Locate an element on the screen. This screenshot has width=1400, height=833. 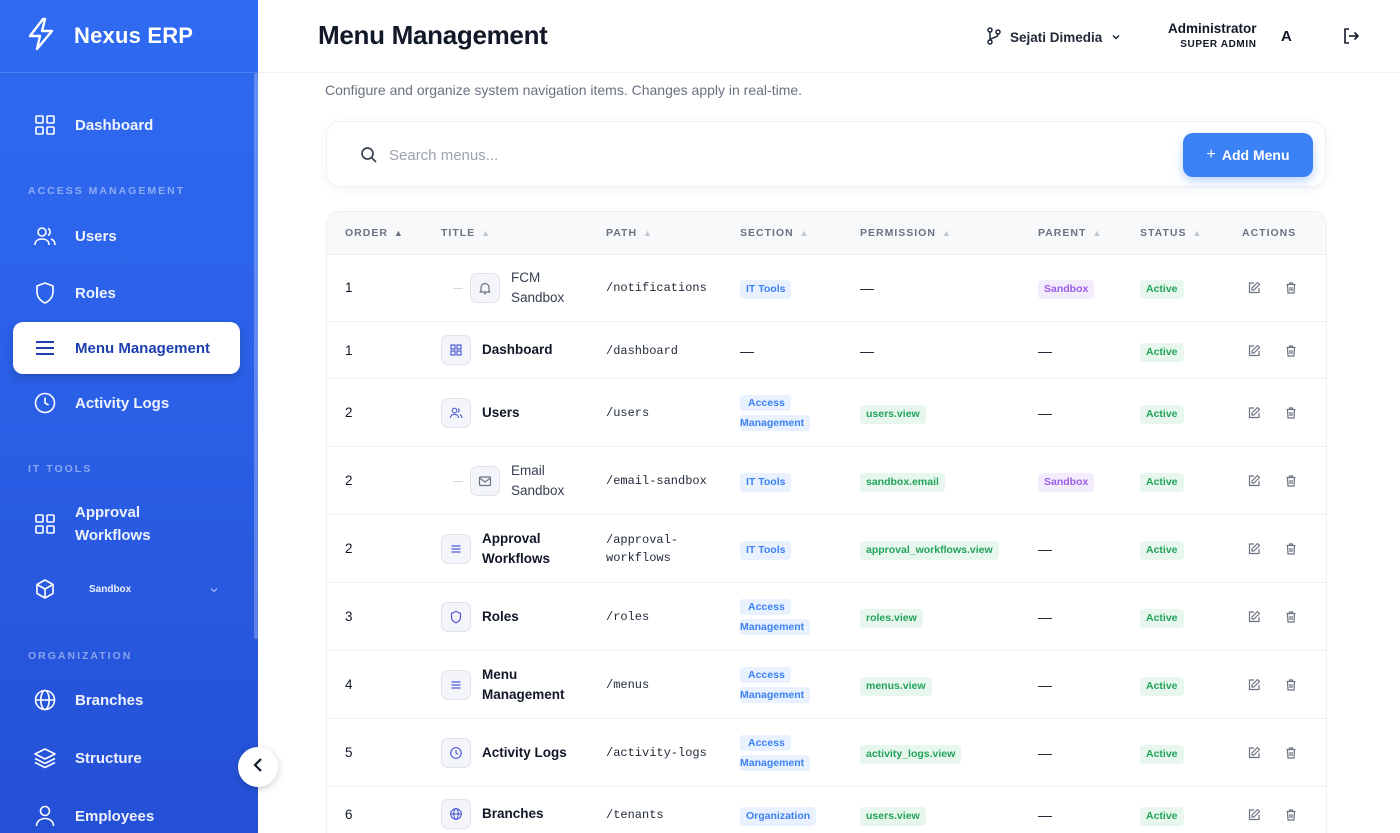
sidebar-item-label: Dashboard is located at coordinates (114, 125).